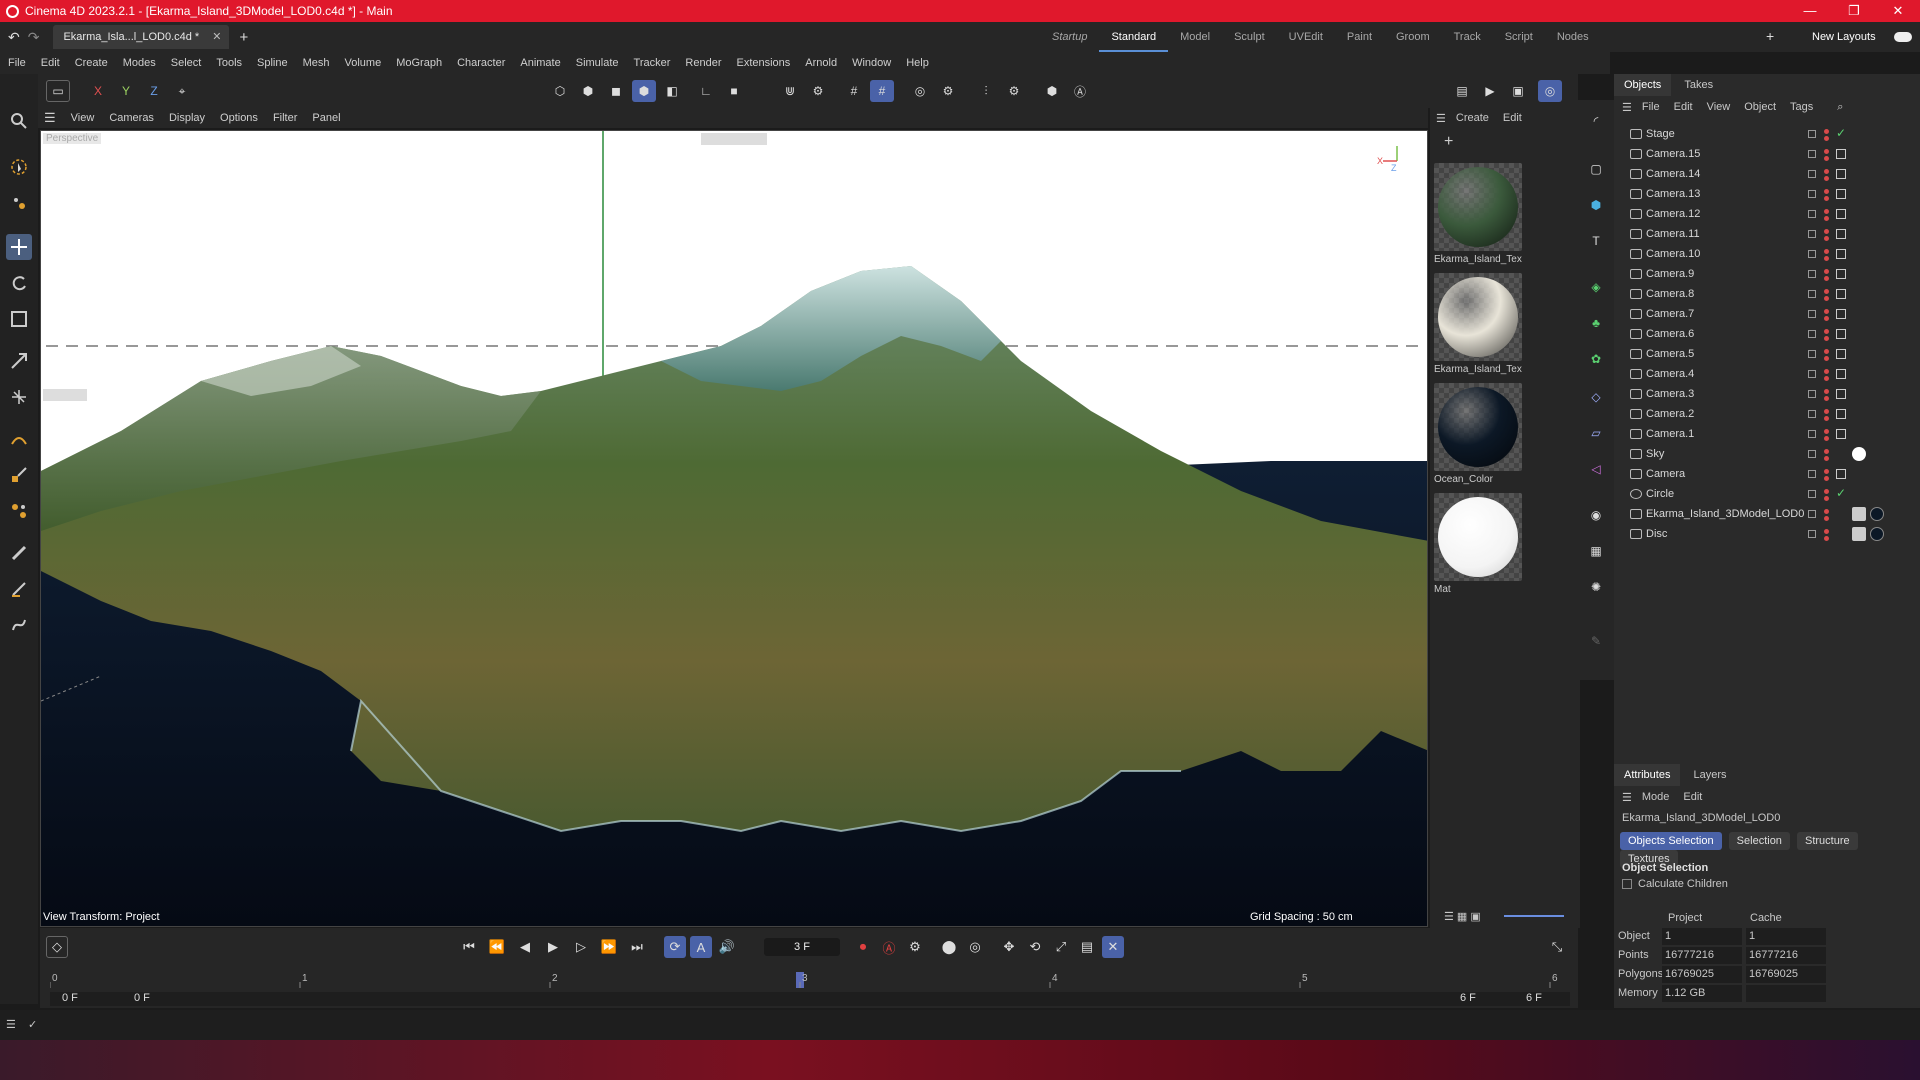 Image resolution: width=1920 pixels, height=1080 pixels. What do you see at coordinates (1596, 241) in the screenshot?
I see `text-tool-icon: T` at bounding box center [1596, 241].